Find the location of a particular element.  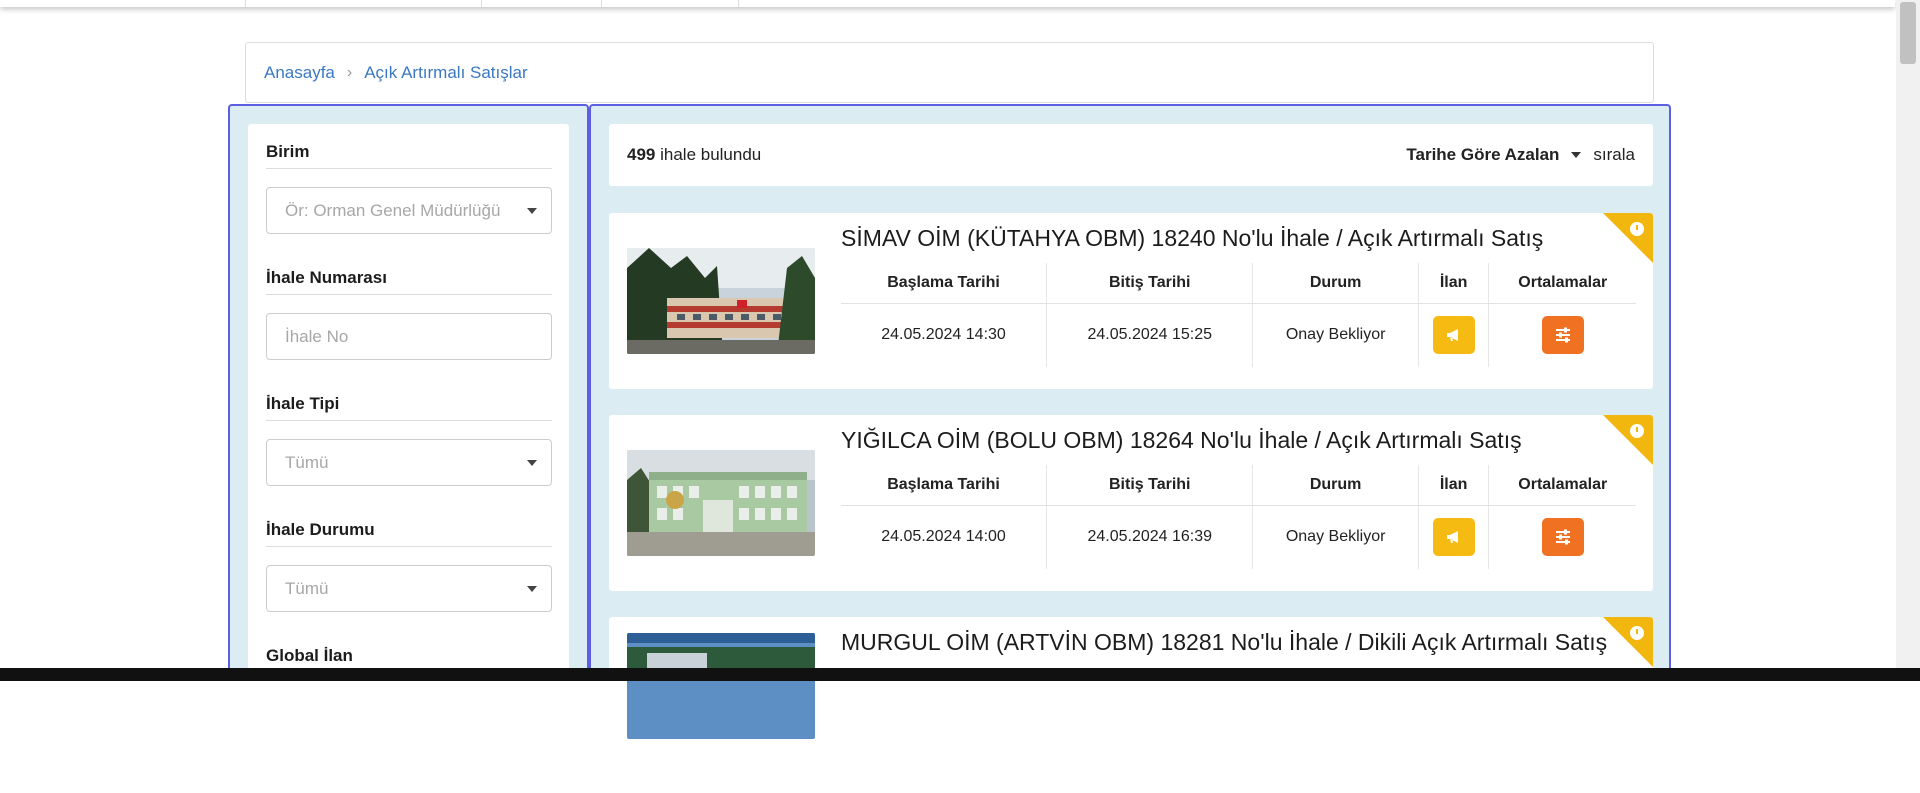

filter-label: İhale Durumu is located at coordinates (409, 533).